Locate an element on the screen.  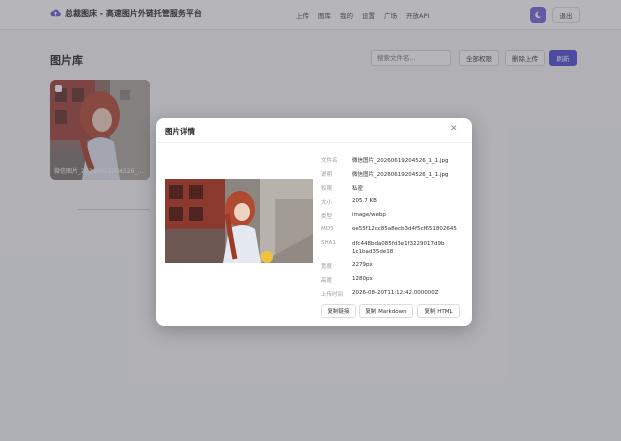
info-value: 2026-08-20T11:12:42.000000Z is located at coordinates (395, 293).